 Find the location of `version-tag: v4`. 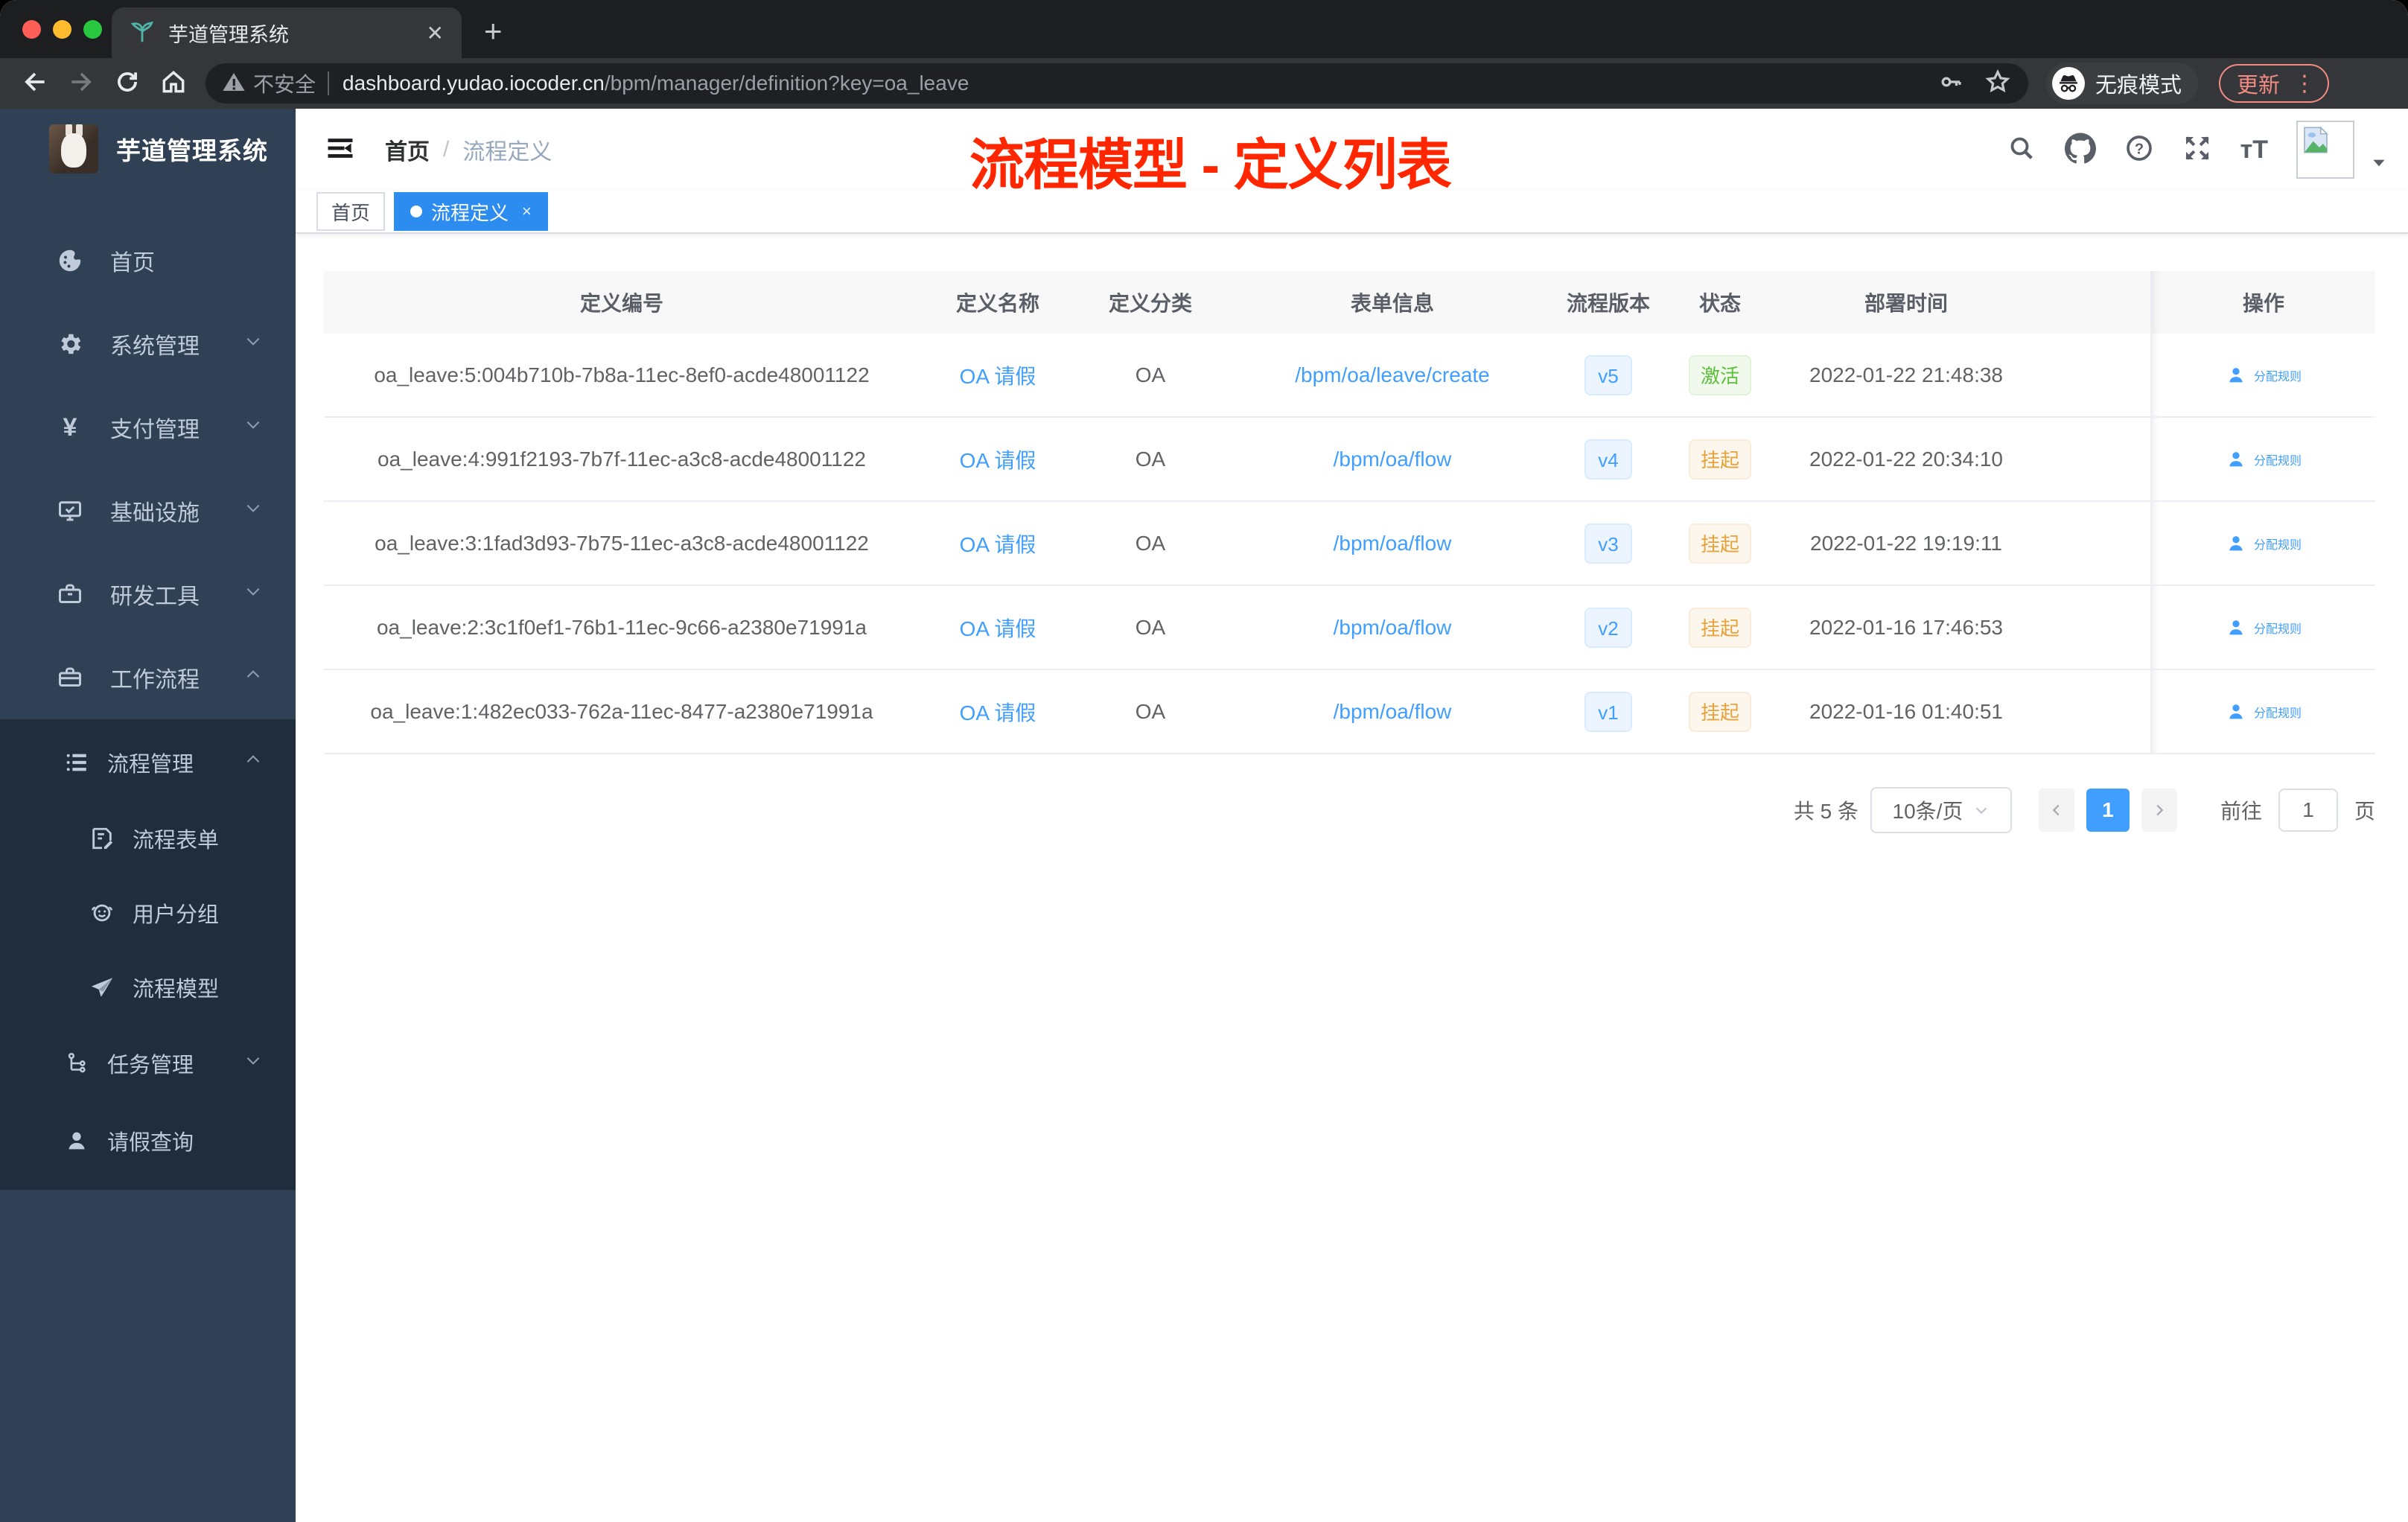

version-tag: v4 is located at coordinates (1608, 459).